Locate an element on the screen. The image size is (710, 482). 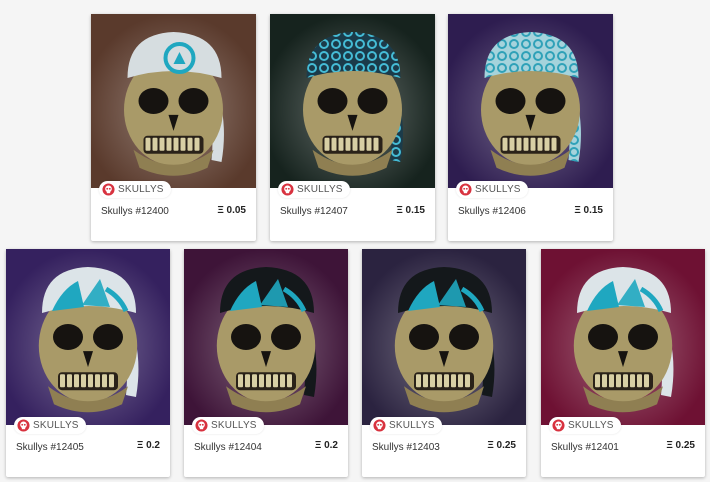
nft-card: SKULLYS Skullys #12401 Ξ 0.25 is located at coordinates (623, 363).